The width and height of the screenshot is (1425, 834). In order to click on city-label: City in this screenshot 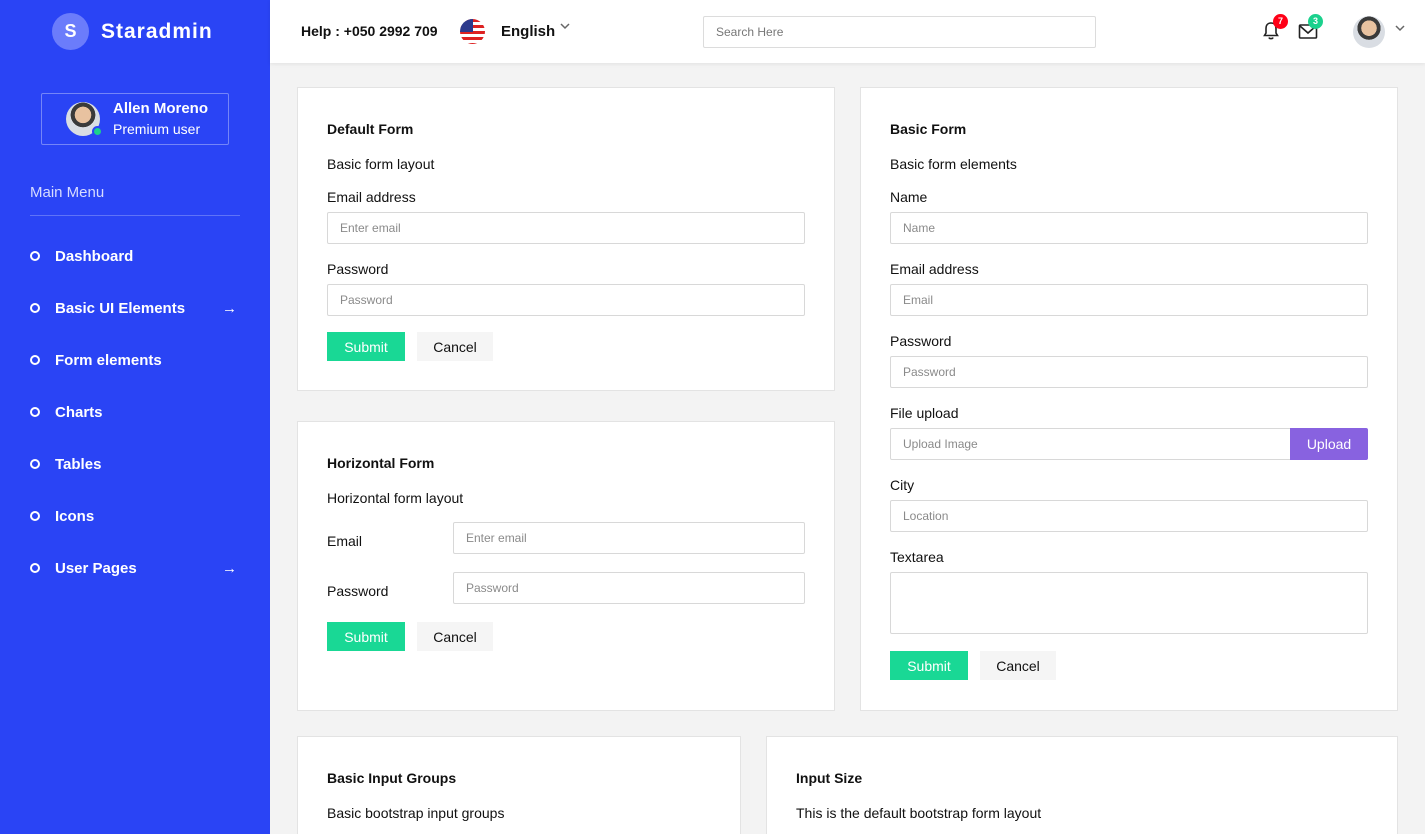, I will do `click(902, 485)`.